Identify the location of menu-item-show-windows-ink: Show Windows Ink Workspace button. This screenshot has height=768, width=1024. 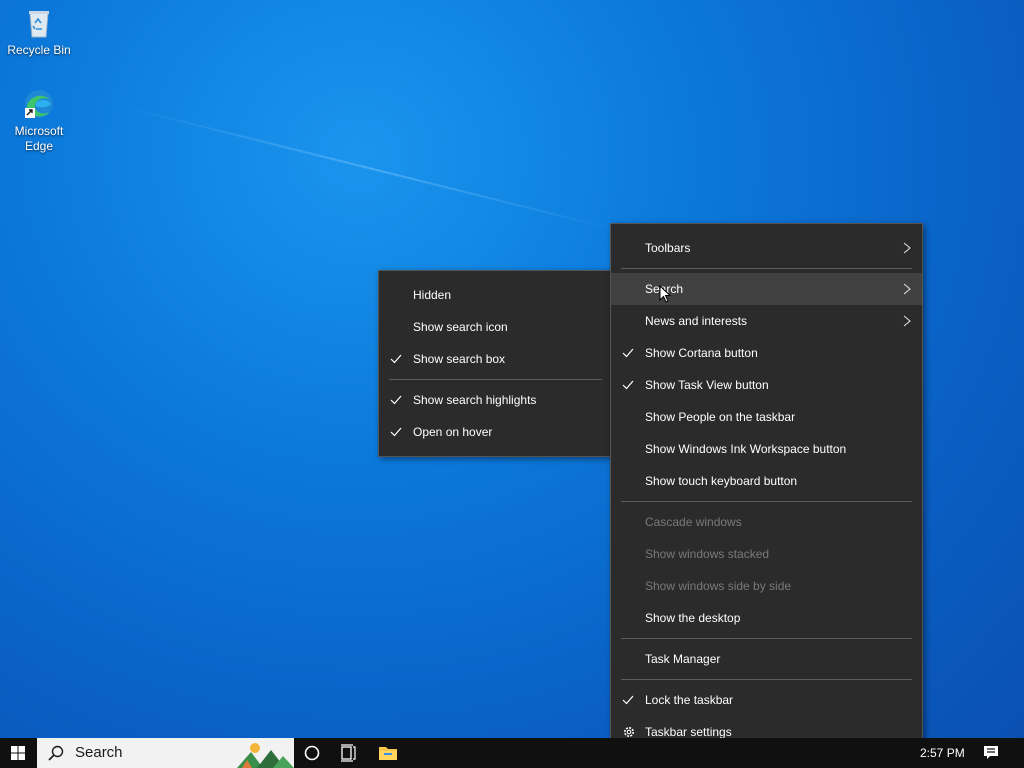
(766, 449).